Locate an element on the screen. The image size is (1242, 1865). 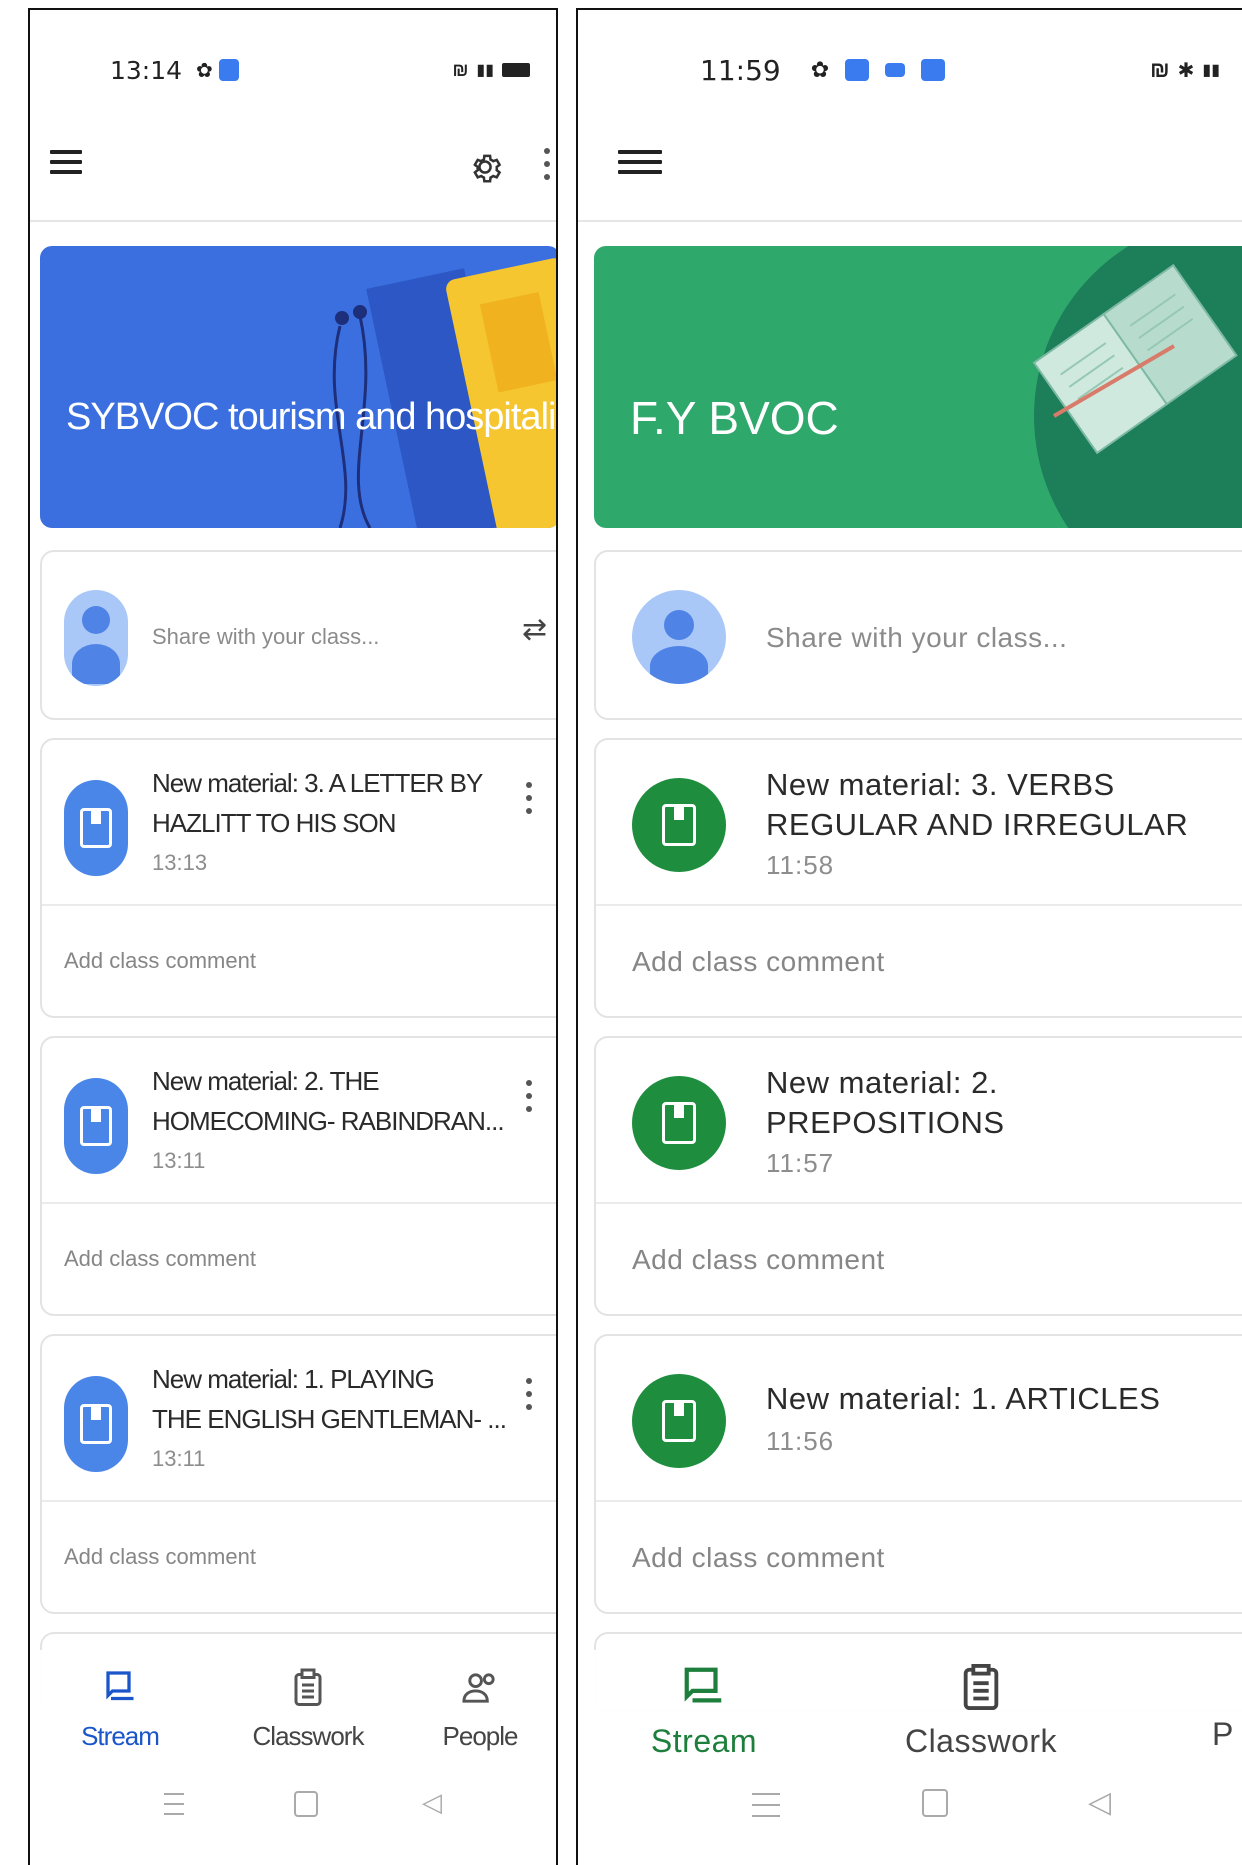
status-bar: 11:59 ✿ ₪ ✱ ▮▮ is located at coordinates (970, 70).